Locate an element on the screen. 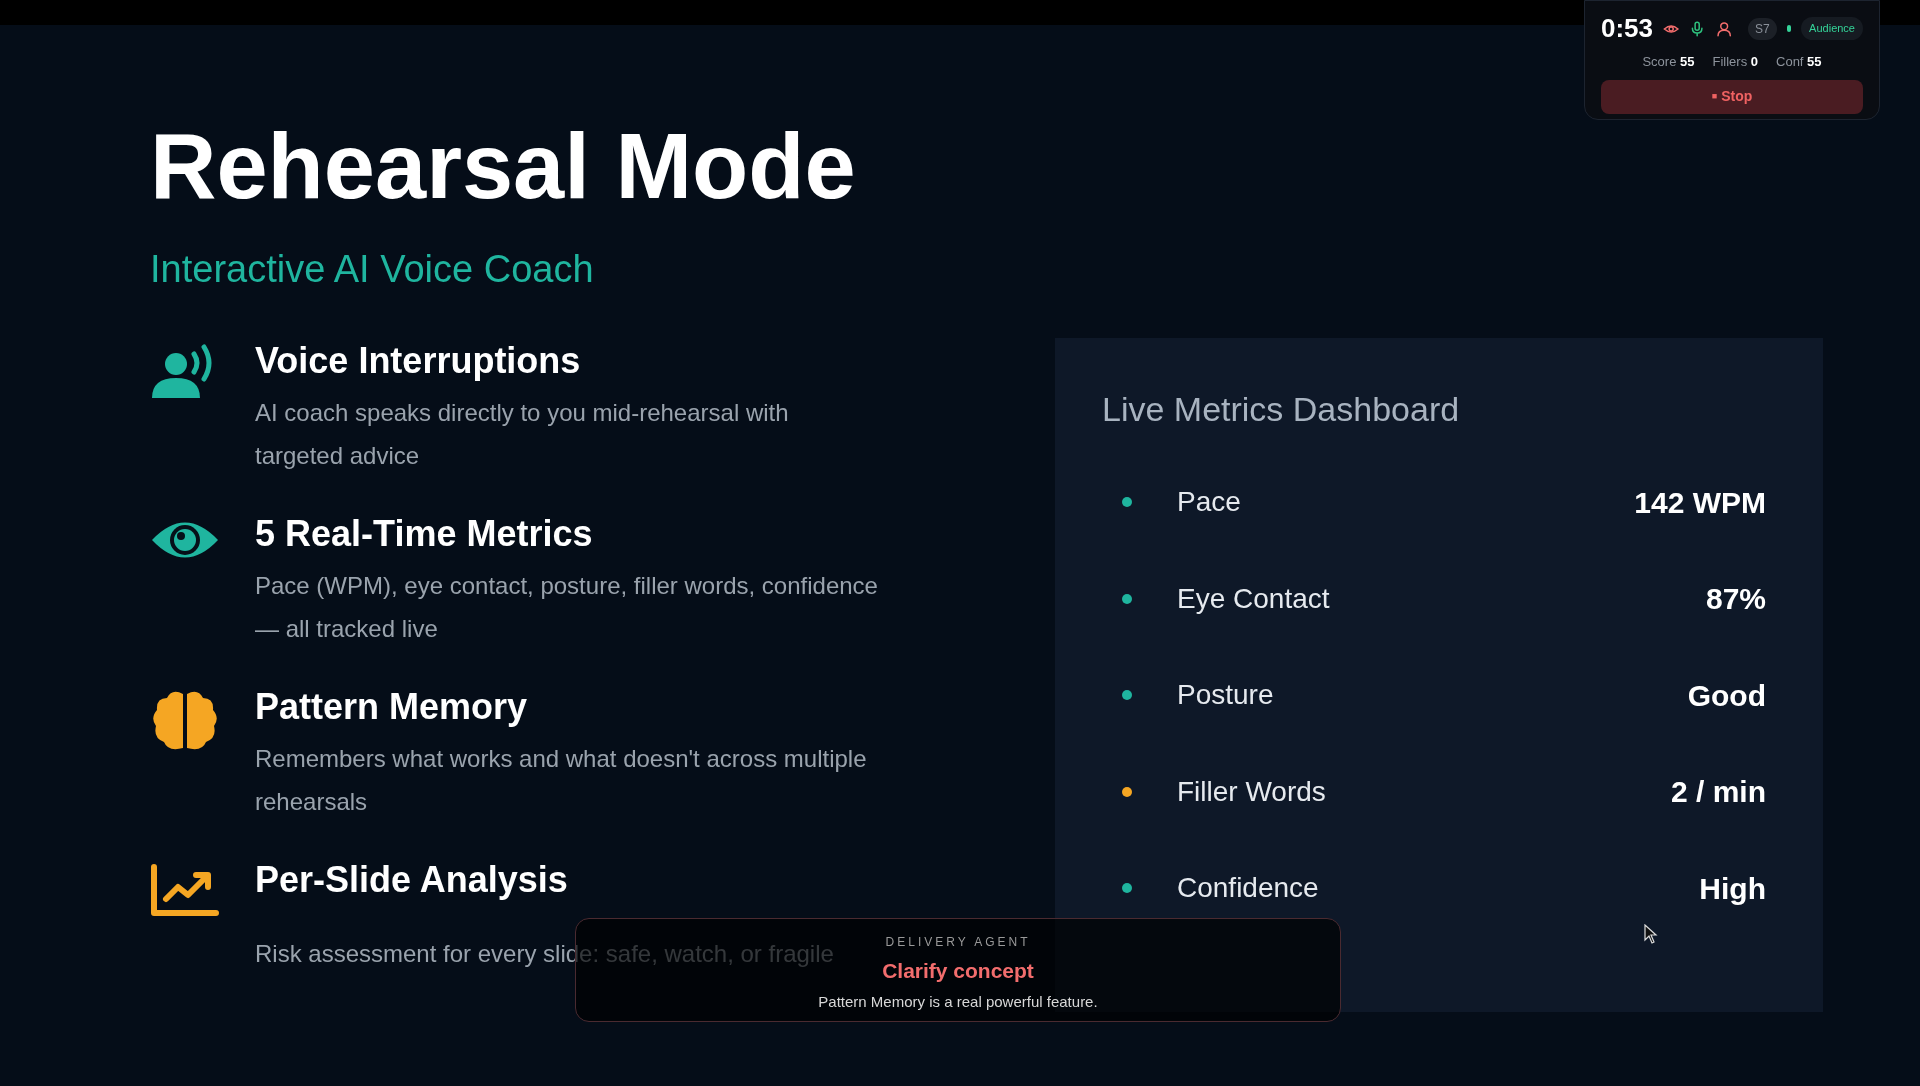 Image resolution: width=1920 pixels, height=1086 pixels. metric-label: Confidence is located at coordinates (1248, 888).